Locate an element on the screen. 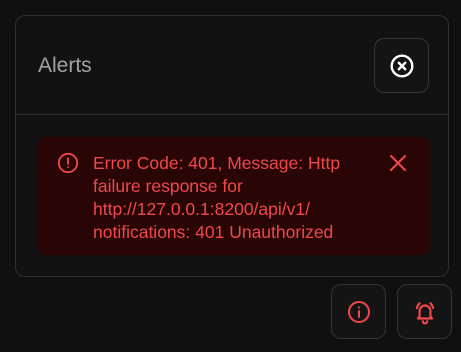 The image size is (461, 352). alert-circle-icon is located at coordinates (68, 163).